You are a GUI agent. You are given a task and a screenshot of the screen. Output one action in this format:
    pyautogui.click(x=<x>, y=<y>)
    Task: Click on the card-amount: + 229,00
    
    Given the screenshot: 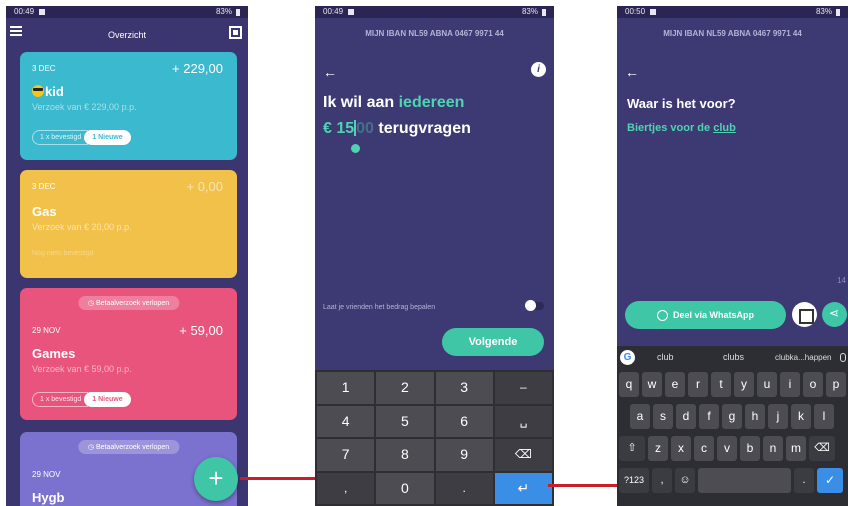 What is the action you would take?
    pyautogui.click(x=197, y=68)
    